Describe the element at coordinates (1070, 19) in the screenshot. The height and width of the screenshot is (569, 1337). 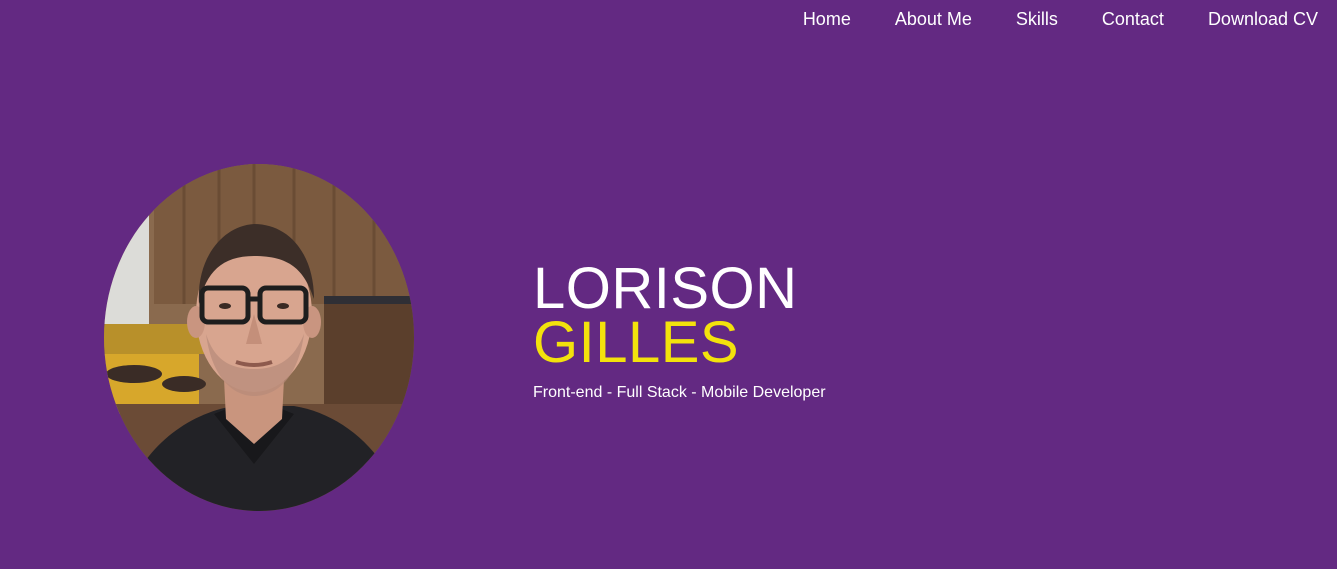
I see `top-nav: Home About Me Skills Contact Download CV` at that location.